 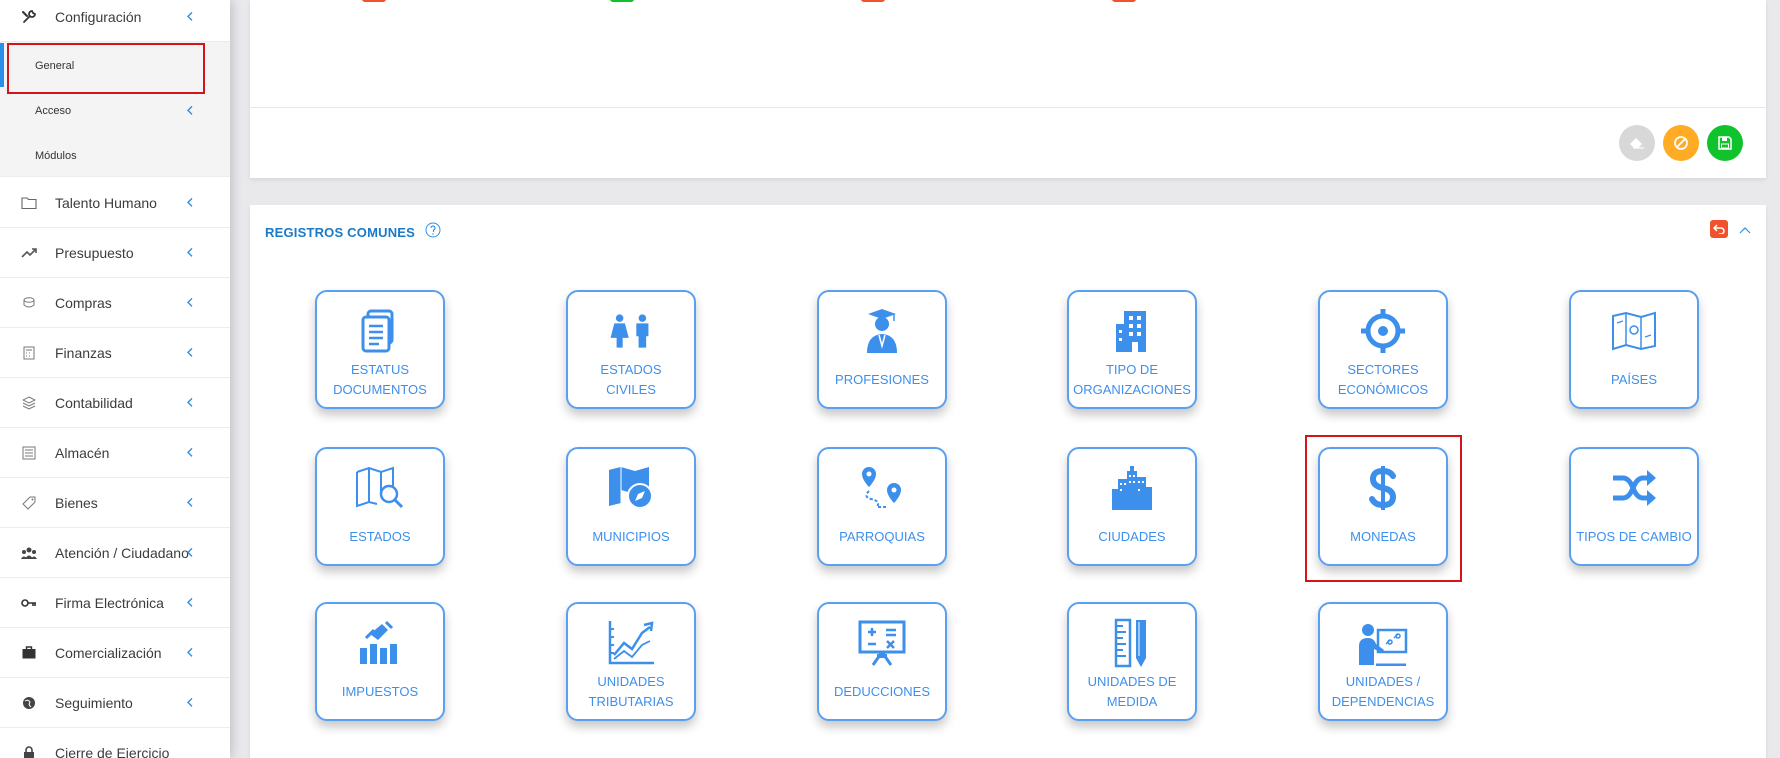 I want to click on tile-profesiones: PROFESIONES, so click(x=882, y=349).